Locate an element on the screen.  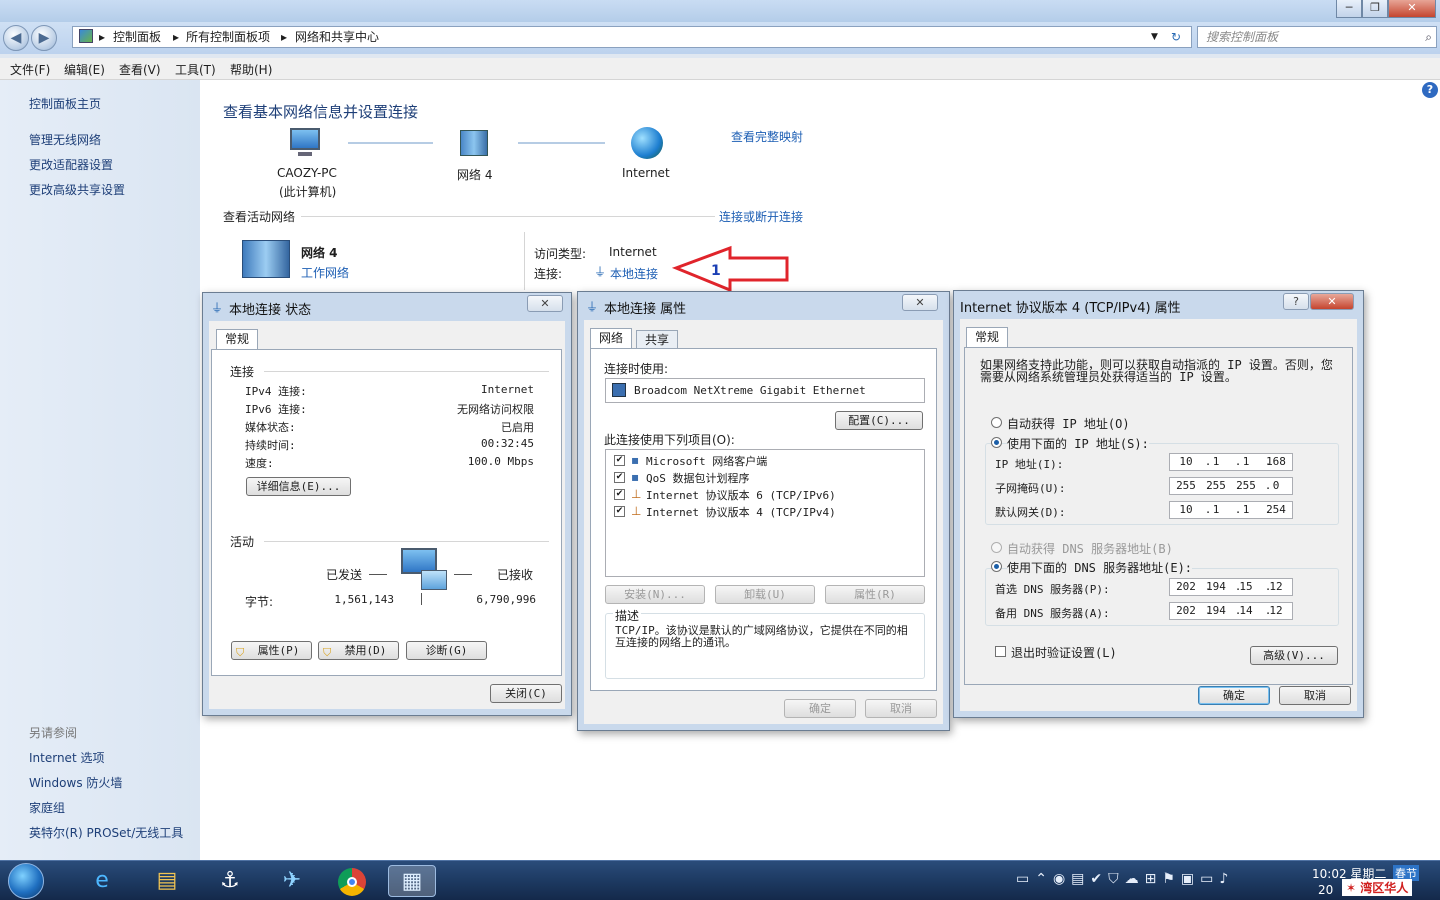
see-also-internet: Internet 选项 is located at coordinates (66, 757).